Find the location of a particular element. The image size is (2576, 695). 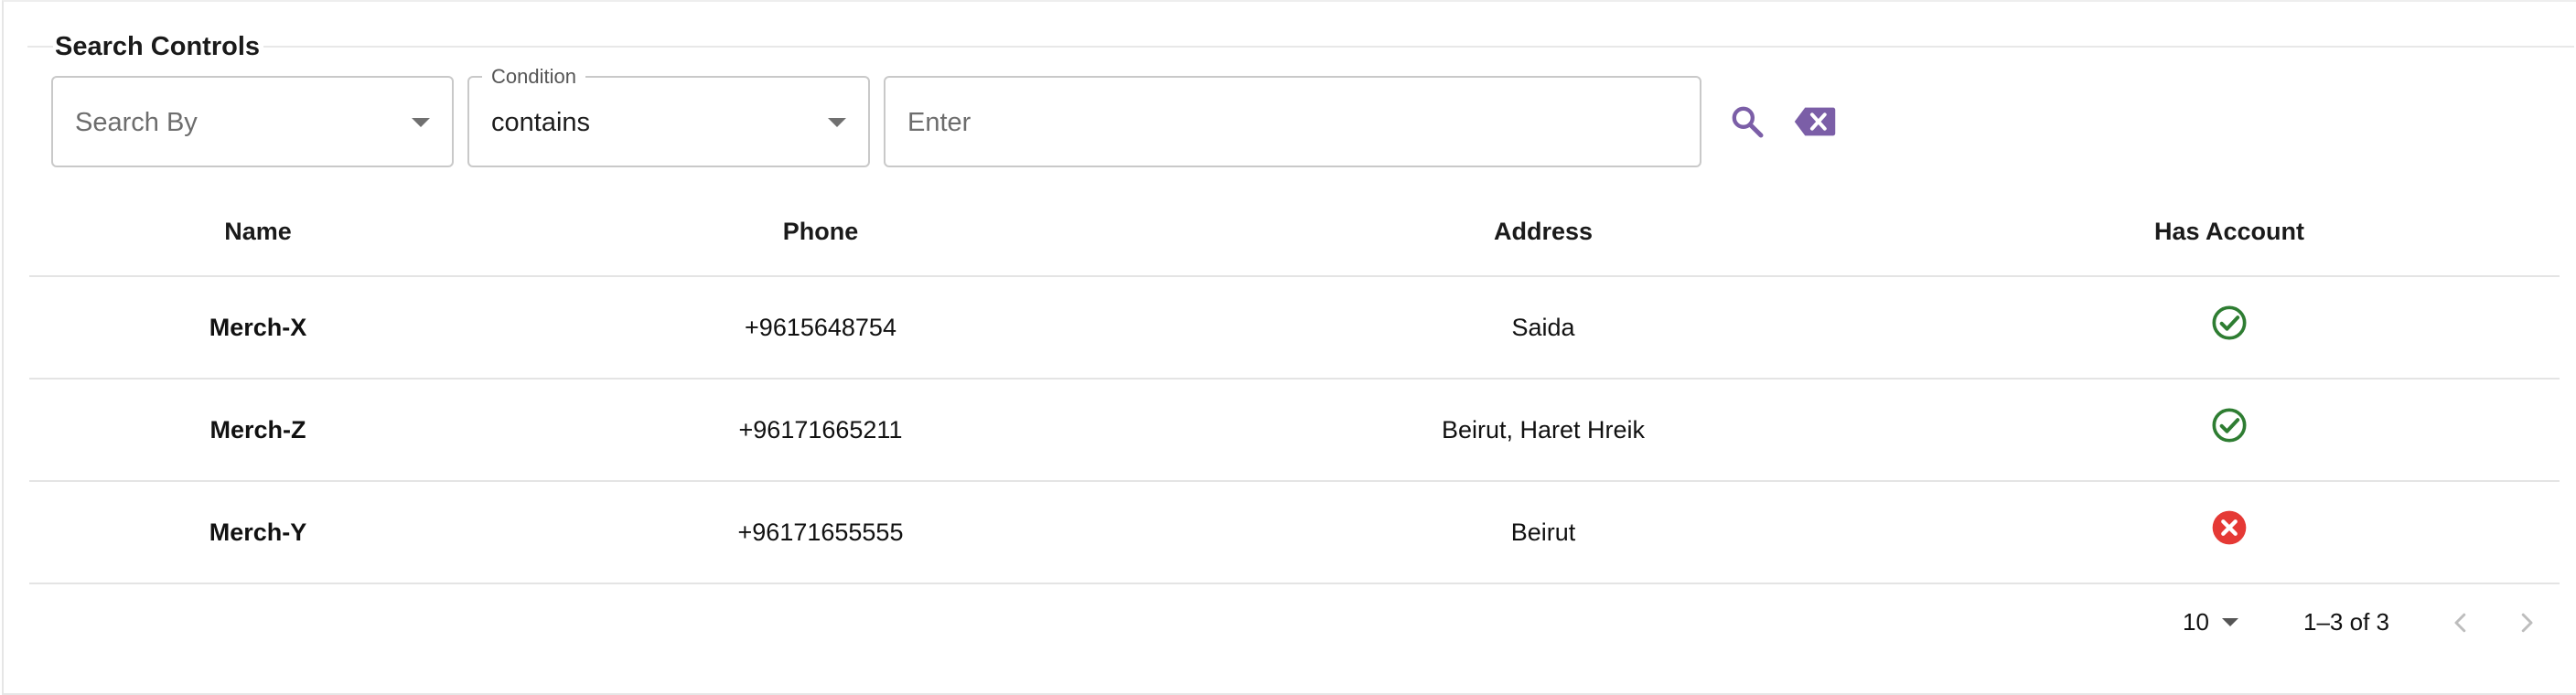

search-query-input: Enter is located at coordinates (1292, 122).